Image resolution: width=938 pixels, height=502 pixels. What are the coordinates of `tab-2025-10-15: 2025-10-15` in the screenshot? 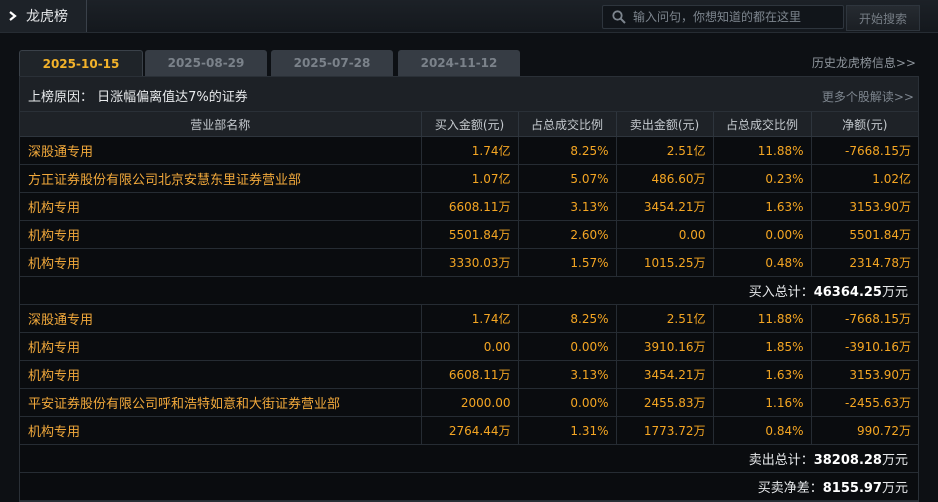 It's located at (81, 63).